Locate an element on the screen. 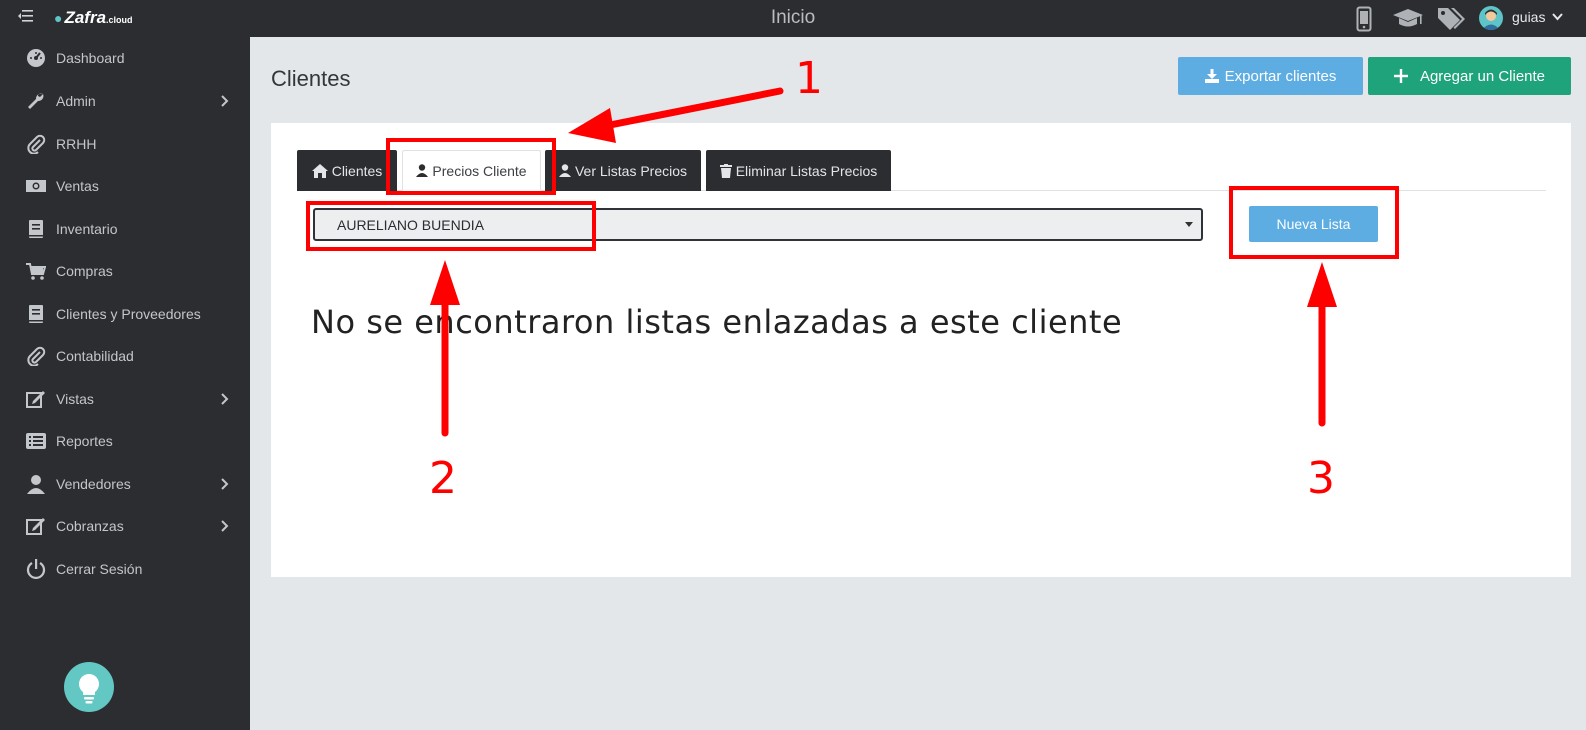  page-header-title: Inicio is located at coordinates (793, 17).